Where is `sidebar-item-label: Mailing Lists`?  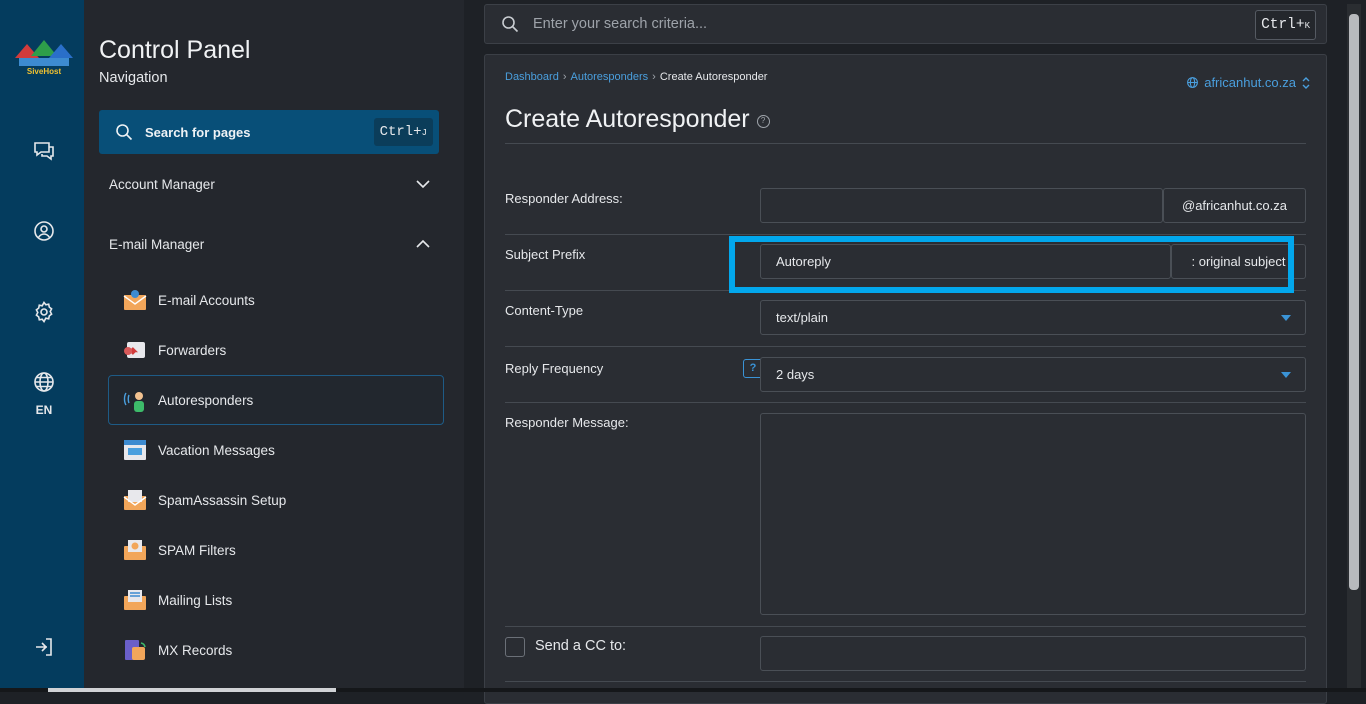 sidebar-item-label: Mailing Lists is located at coordinates (195, 600).